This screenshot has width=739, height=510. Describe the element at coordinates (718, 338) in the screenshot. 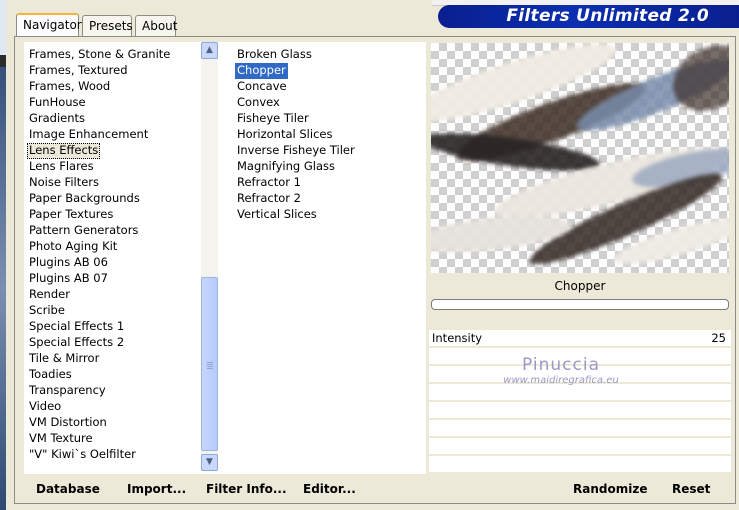

I see `param-value: 25` at that location.